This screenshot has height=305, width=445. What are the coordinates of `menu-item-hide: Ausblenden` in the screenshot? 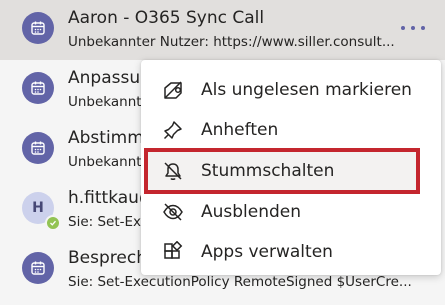 It's located at (282, 212).